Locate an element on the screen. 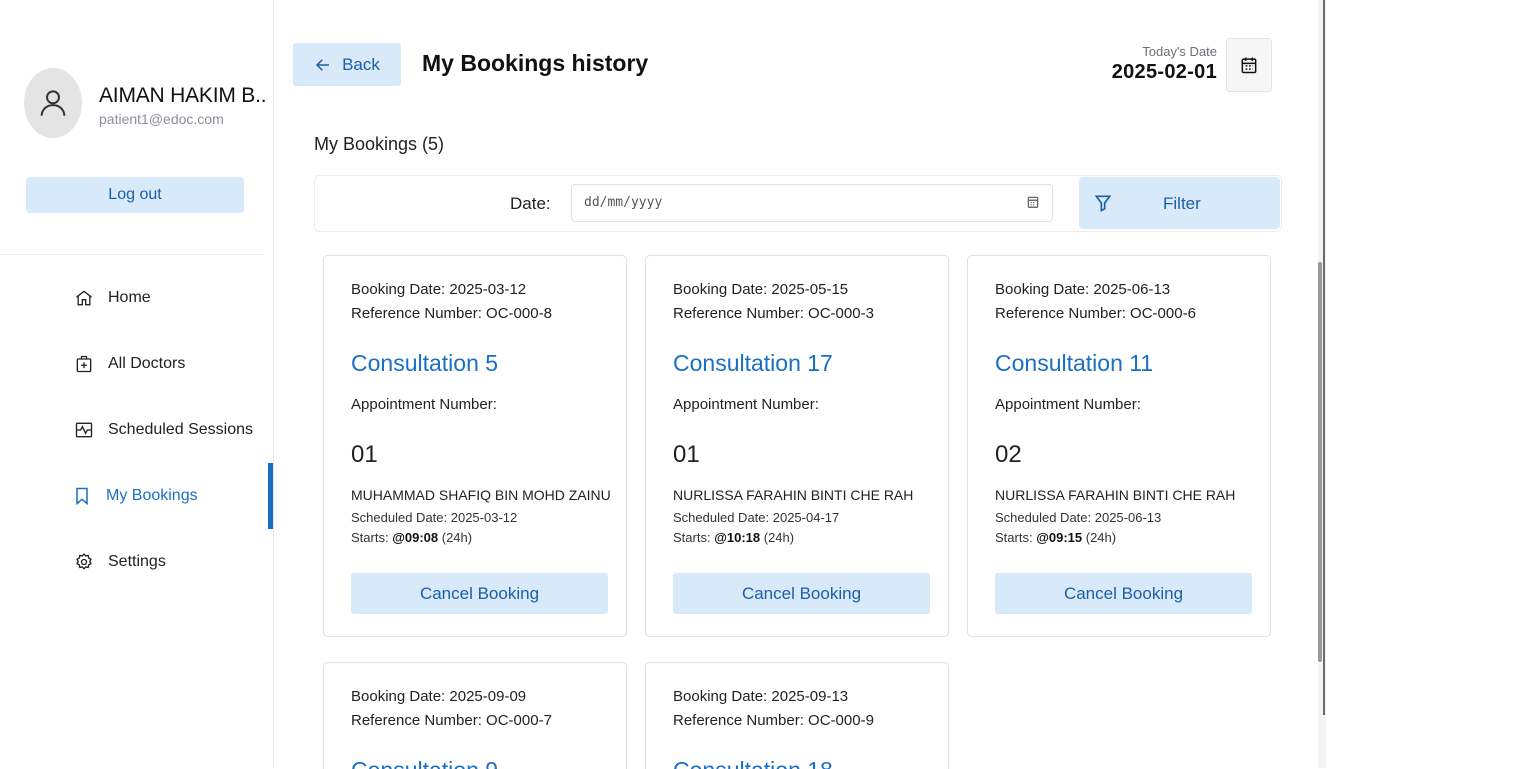 Image resolution: width=1525 pixels, height=769 pixels. filter-button: Filter is located at coordinates (1179, 203).